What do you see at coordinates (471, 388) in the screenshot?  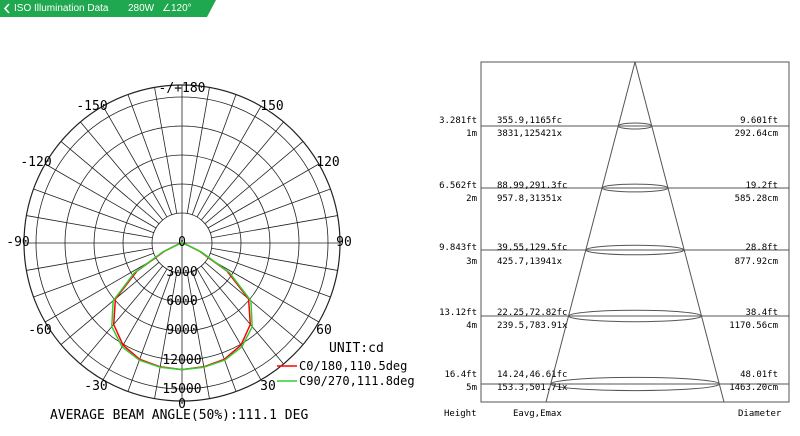 I see `row-height-m: 5m` at bounding box center [471, 388].